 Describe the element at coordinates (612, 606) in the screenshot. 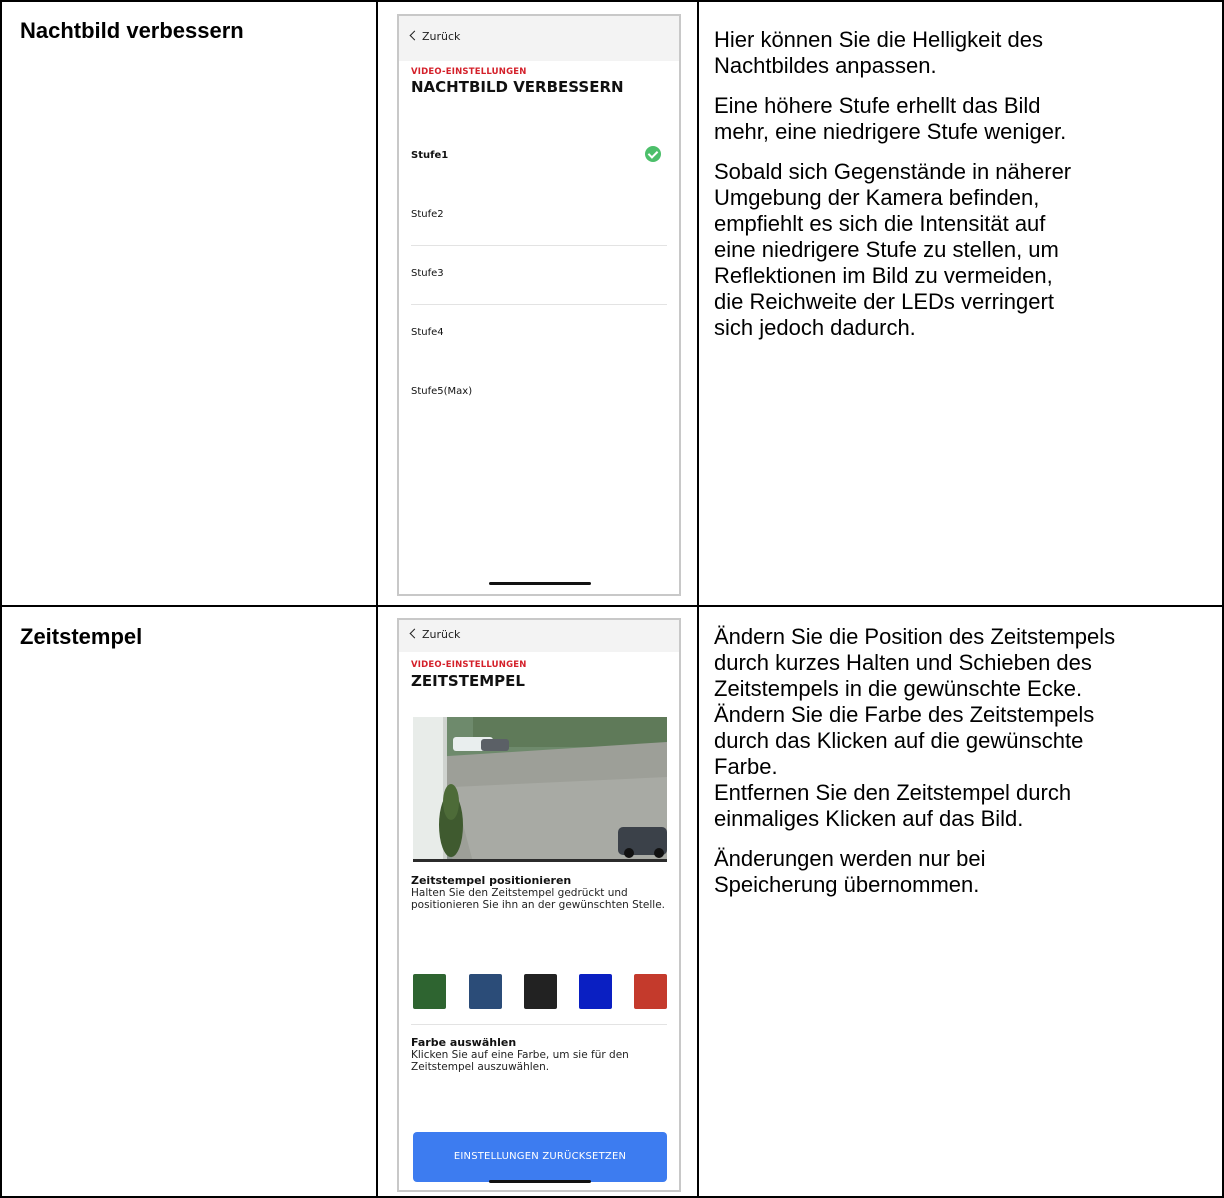

I see `row-divider` at that location.